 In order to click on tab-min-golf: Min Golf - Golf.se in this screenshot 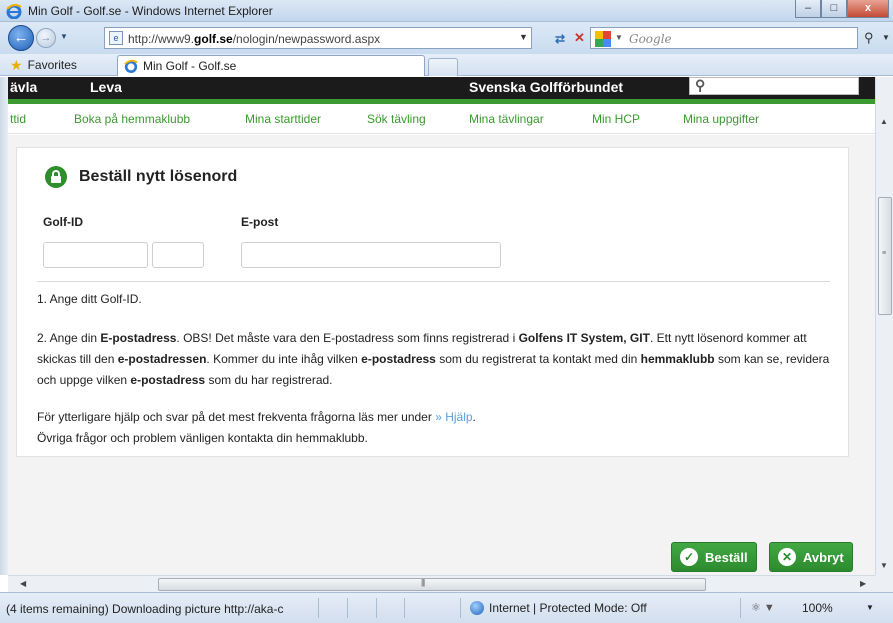, I will do `click(271, 65)`.